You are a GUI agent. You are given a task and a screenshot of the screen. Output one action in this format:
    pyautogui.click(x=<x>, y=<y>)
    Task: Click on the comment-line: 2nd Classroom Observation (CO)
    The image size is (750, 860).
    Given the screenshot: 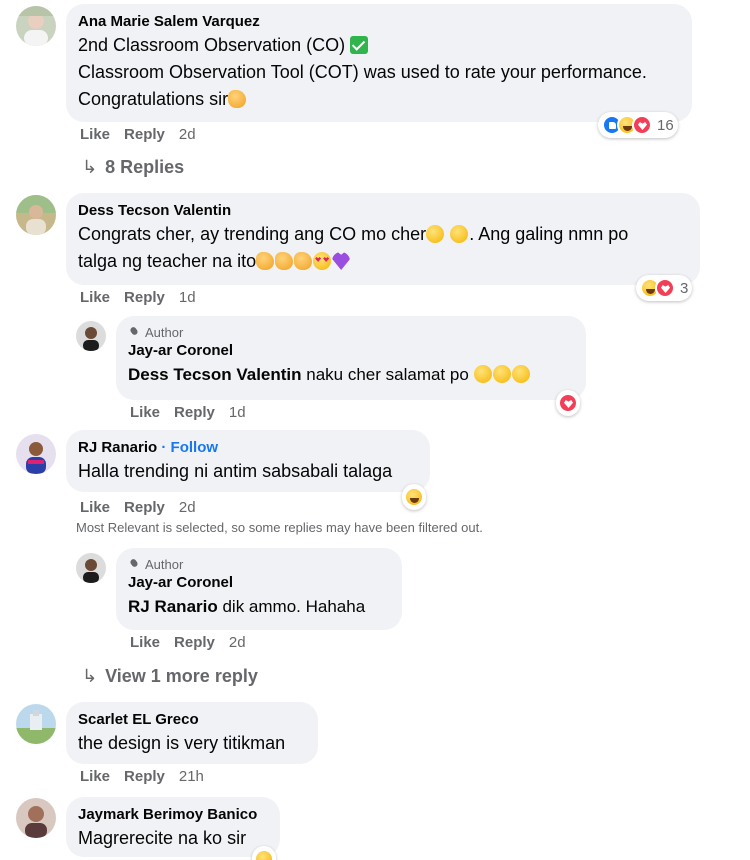 What is the action you would take?
    pyautogui.click(x=212, y=45)
    